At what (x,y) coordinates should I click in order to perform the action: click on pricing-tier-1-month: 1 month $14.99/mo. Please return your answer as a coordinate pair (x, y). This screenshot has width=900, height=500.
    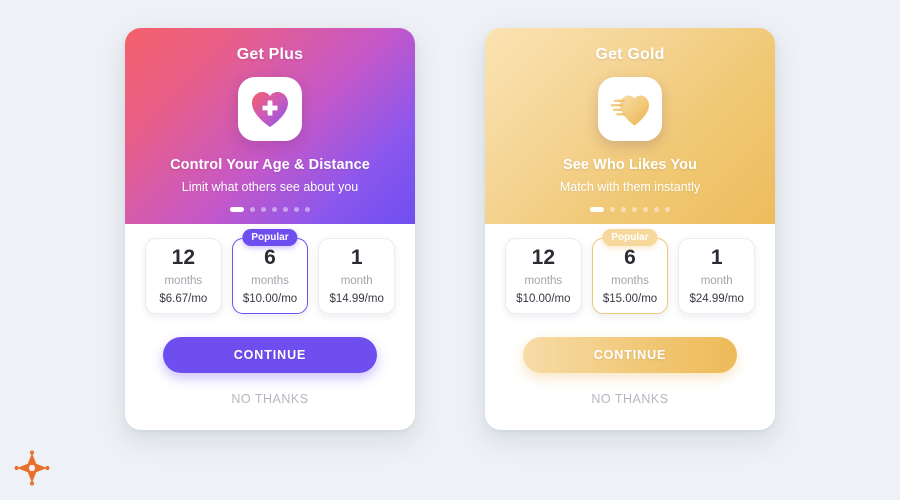
    Looking at the image, I should click on (357, 276).